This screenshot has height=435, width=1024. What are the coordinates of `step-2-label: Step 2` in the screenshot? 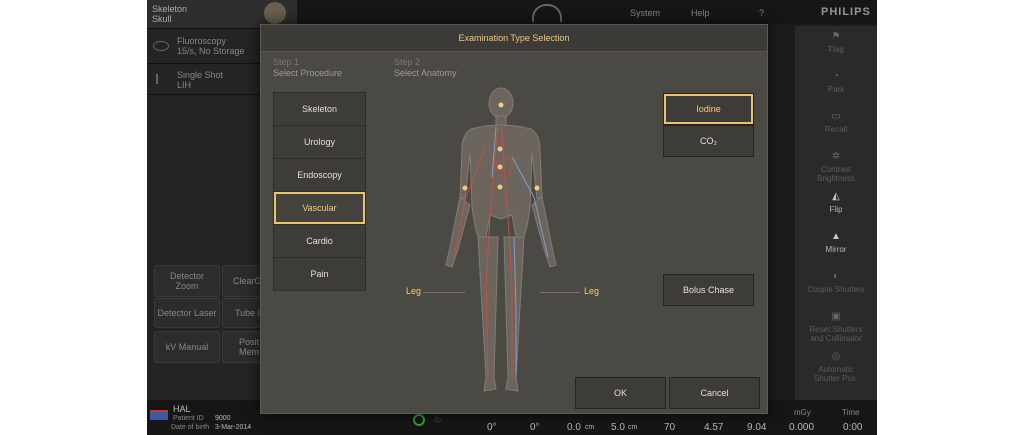 It's located at (407, 62).